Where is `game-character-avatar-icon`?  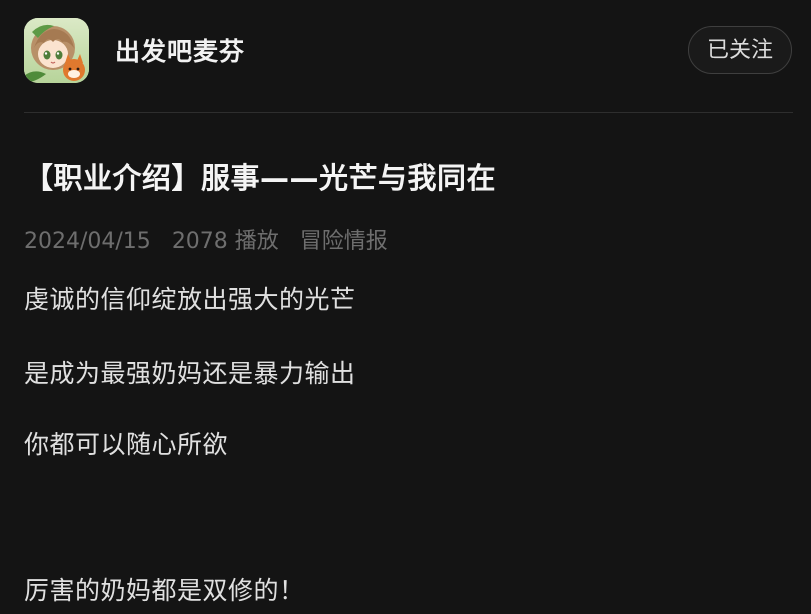 game-character-avatar-icon is located at coordinates (56, 50).